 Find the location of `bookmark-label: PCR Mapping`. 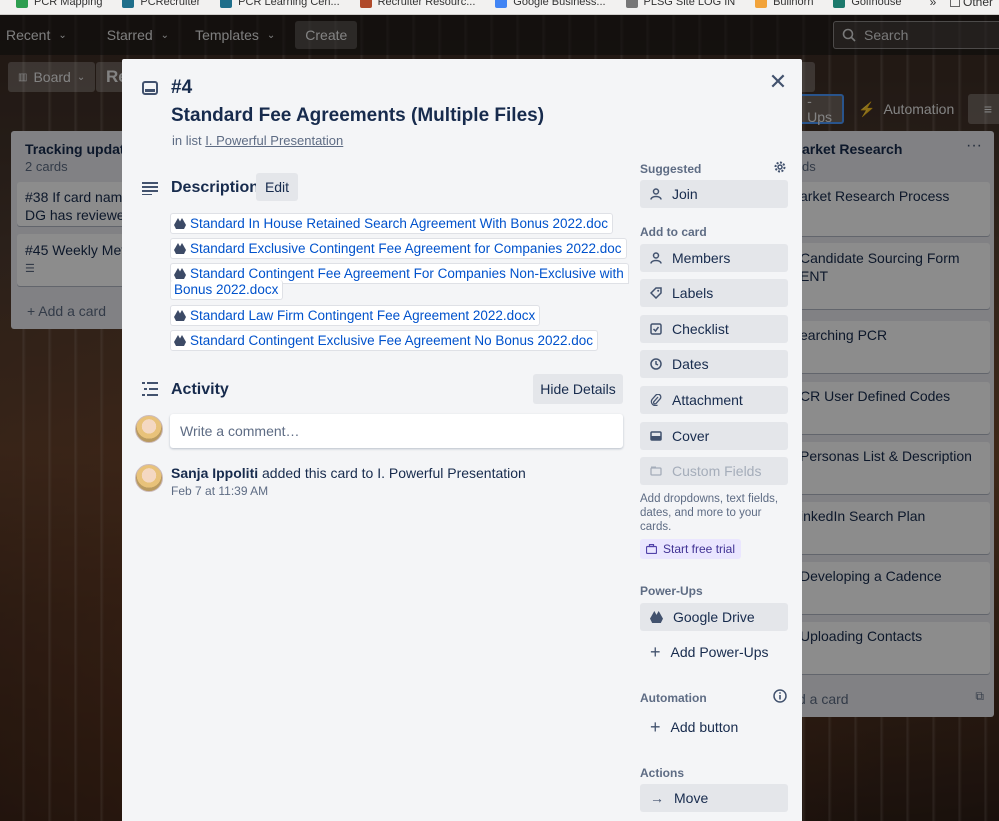

bookmark-label: PCR Mapping is located at coordinates (68, 4).